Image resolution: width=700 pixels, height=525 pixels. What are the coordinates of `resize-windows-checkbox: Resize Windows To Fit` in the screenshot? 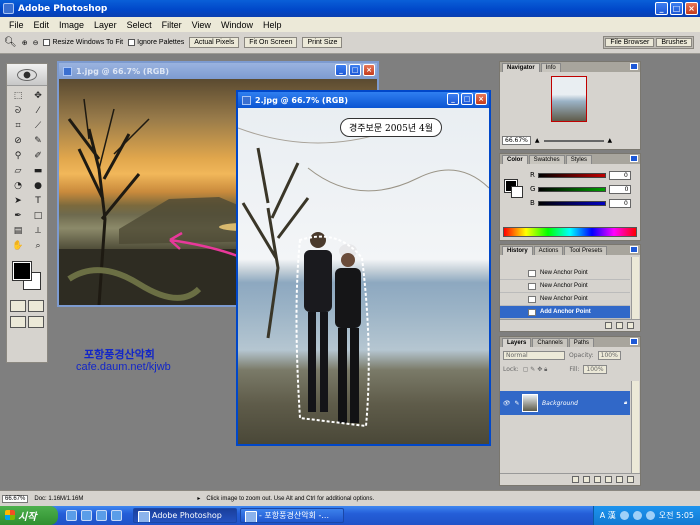 It's located at (83, 42).